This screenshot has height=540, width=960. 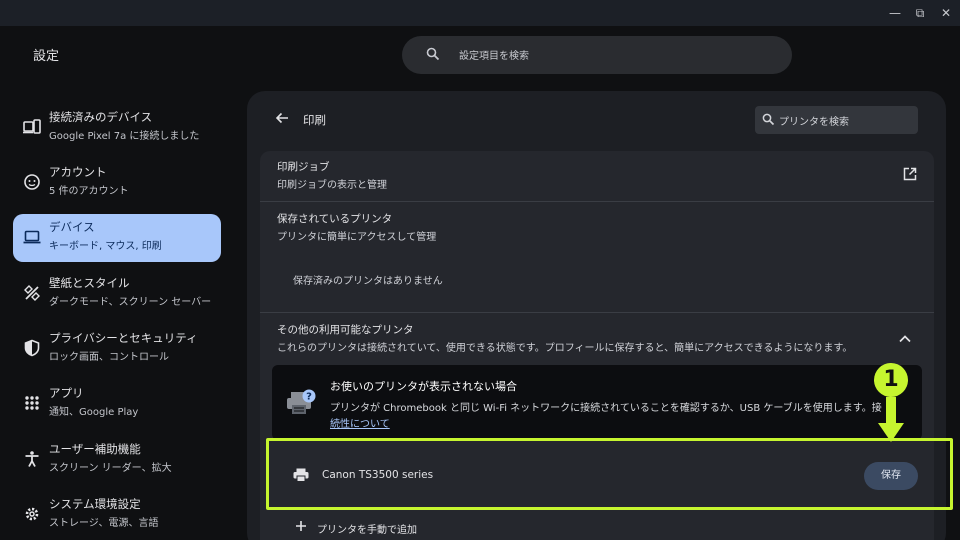 I want to click on paint-brush-icon, so click(x=32, y=293).